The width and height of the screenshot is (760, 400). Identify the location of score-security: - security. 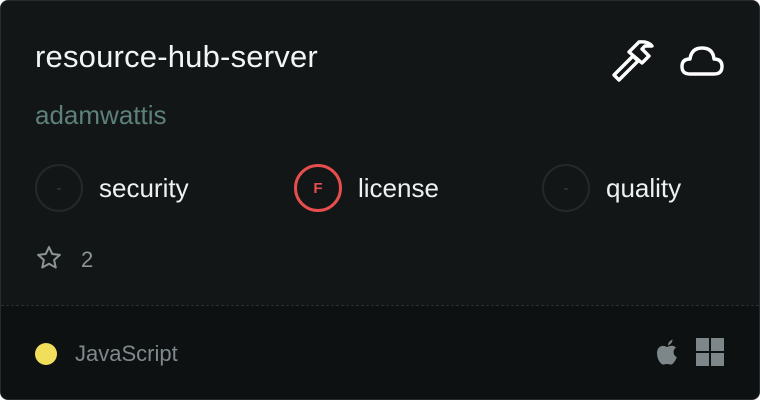
(112, 188).